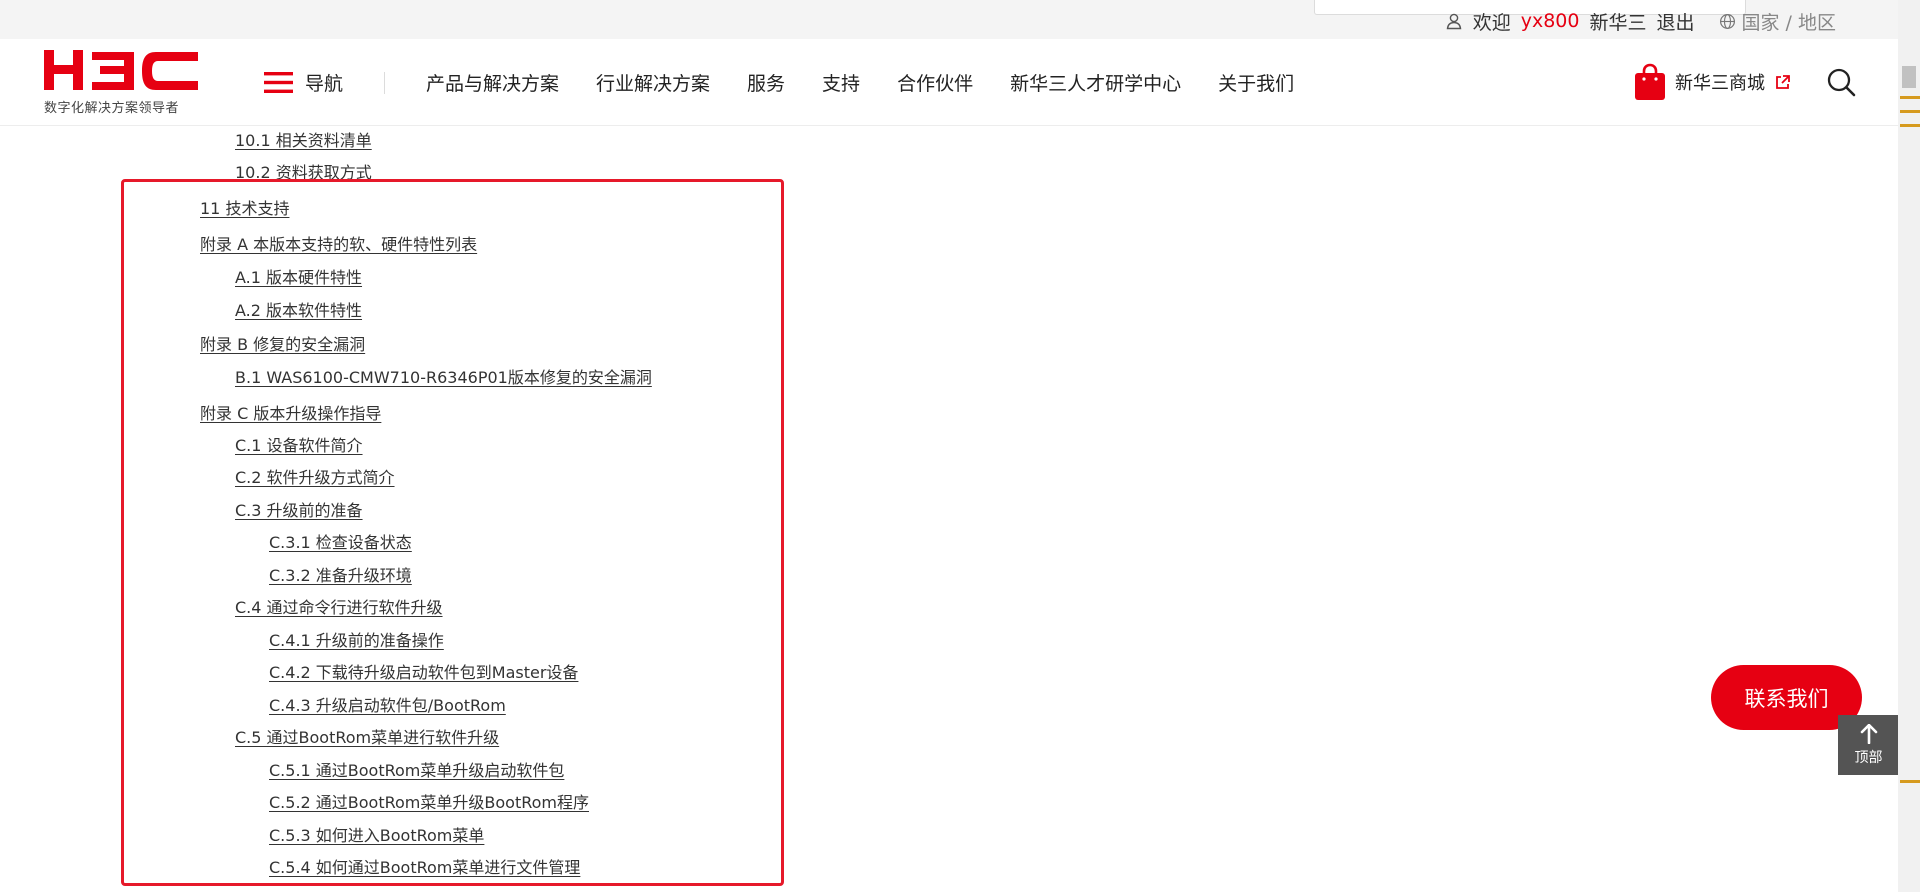 This screenshot has width=1920, height=892. I want to click on toc-link: 附录 B 修复的安全漏洞, so click(282, 343).